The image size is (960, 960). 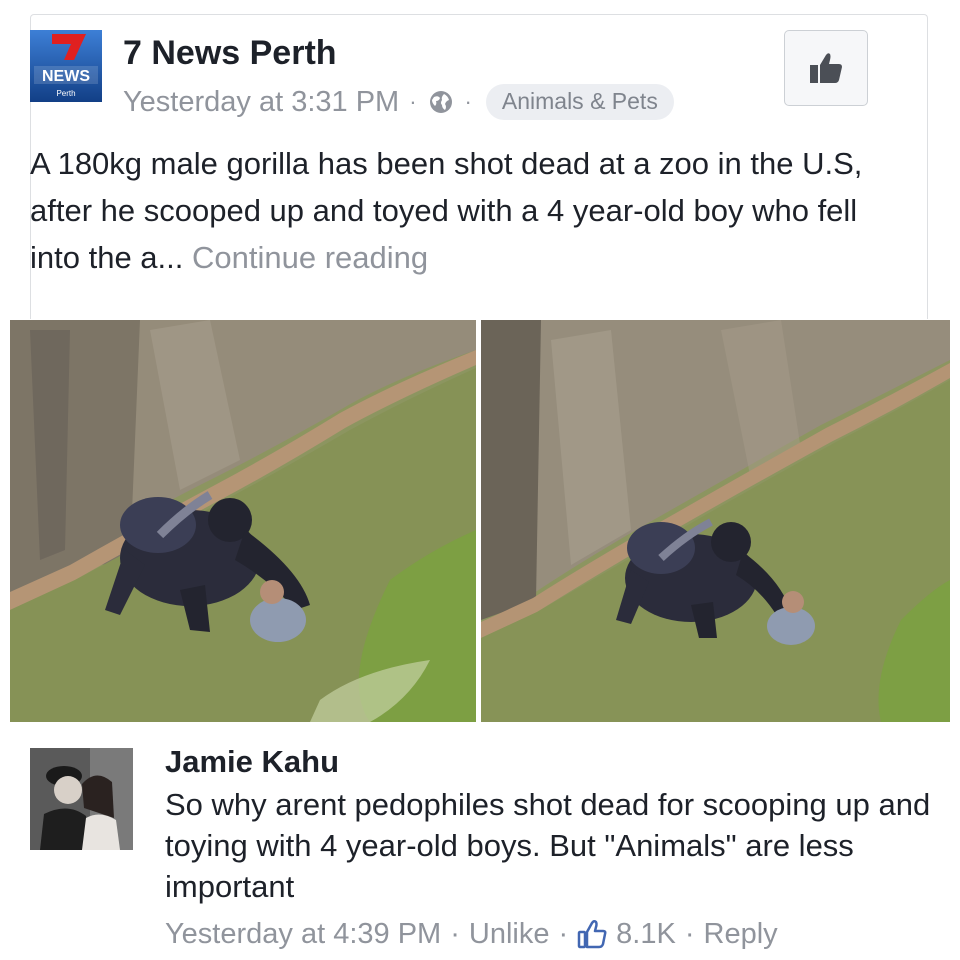 What do you see at coordinates (646, 934) in the screenshot?
I see `like-count: 8.1K` at bounding box center [646, 934].